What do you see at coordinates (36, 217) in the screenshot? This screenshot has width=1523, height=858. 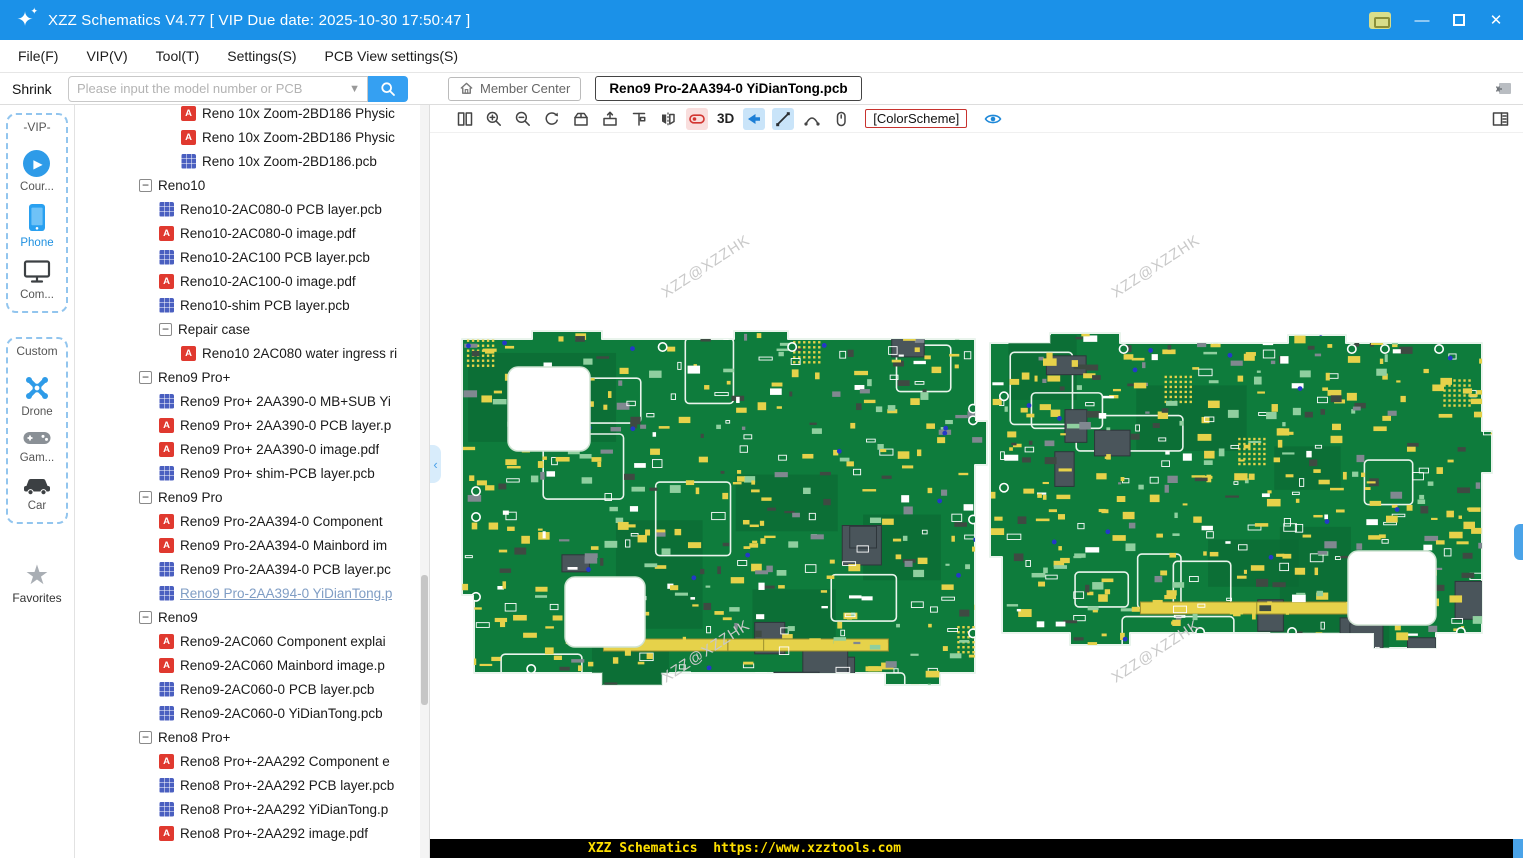 I see `phone-icon` at bounding box center [36, 217].